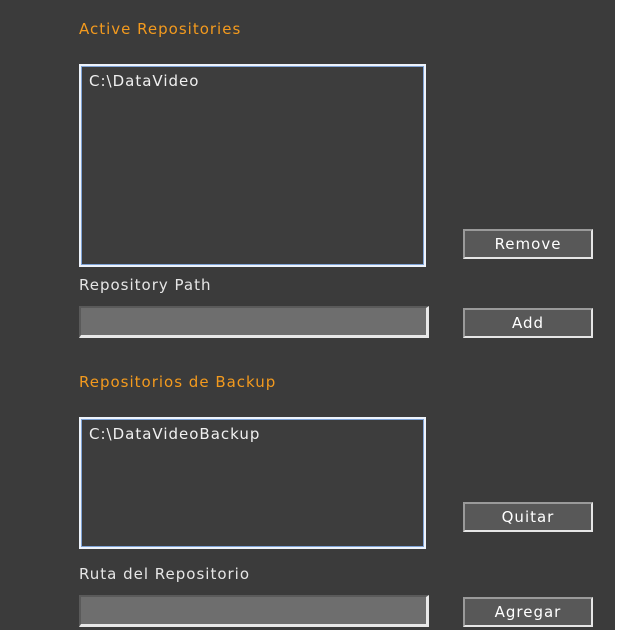 The height and width of the screenshot is (630, 633). Describe the element at coordinates (178, 382) in the screenshot. I see `backup-repositories-title: Repositorios de Backup` at that location.